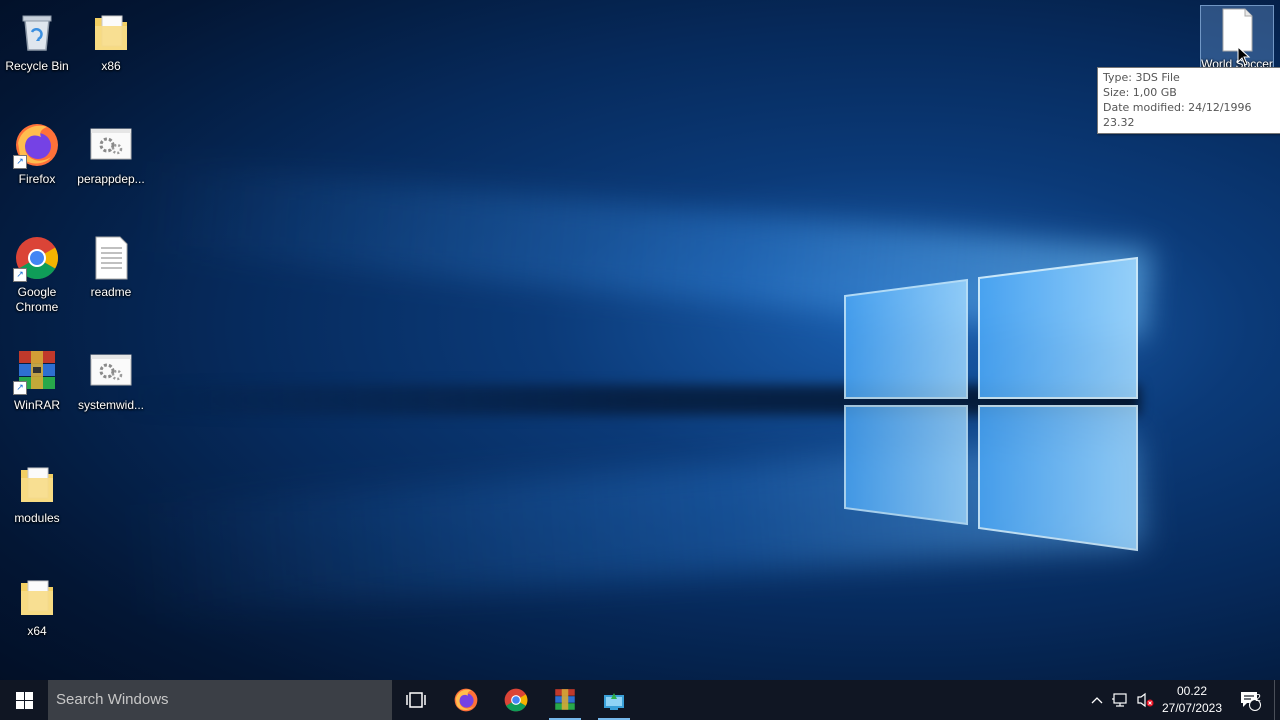 The image size is (1280, 720). Describe the element at coordinates (1192, 708) in the screenshot. I see `clock-date: 27/07/2023` at that location.